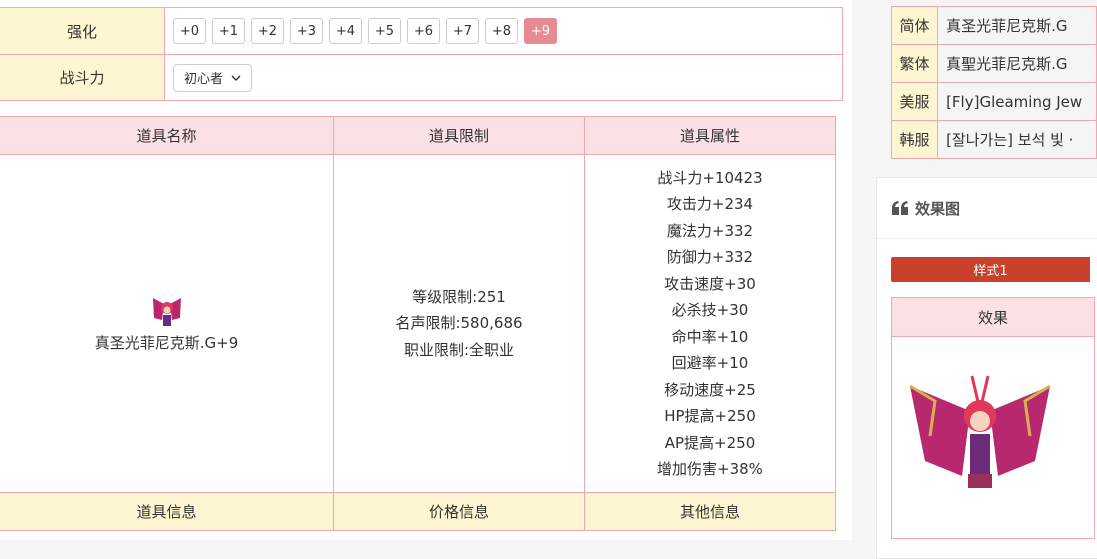 Image resolution: width=1097 pixels, height=559 pixels. I want to click on attribute-item: 必杀技+30, so click(710, 310).